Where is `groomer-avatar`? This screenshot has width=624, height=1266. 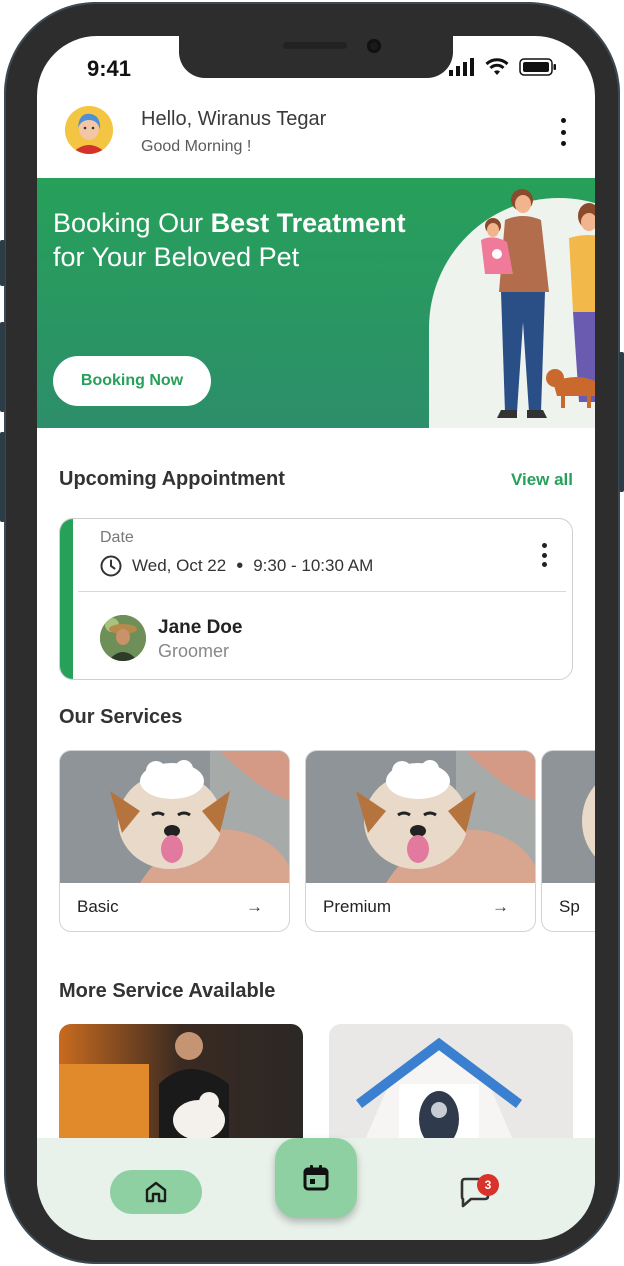
groomer-avatar is located at coordinates (123, 638).